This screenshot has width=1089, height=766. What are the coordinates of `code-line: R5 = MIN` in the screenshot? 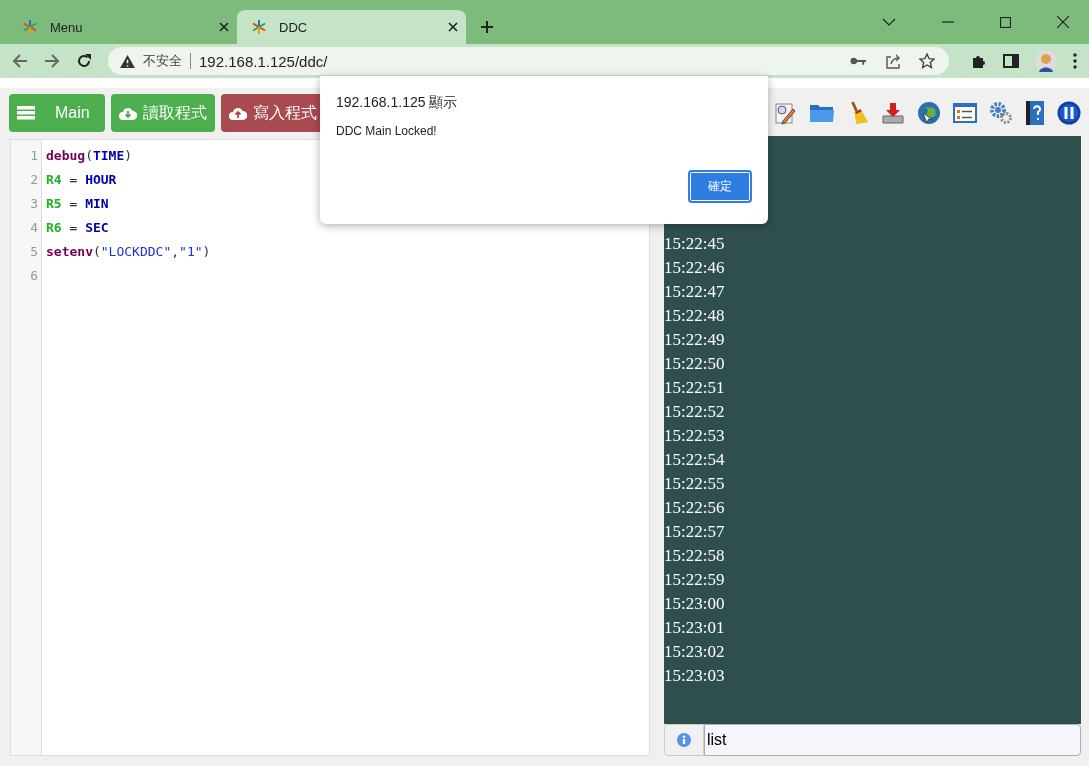 It's located at (77, 203).